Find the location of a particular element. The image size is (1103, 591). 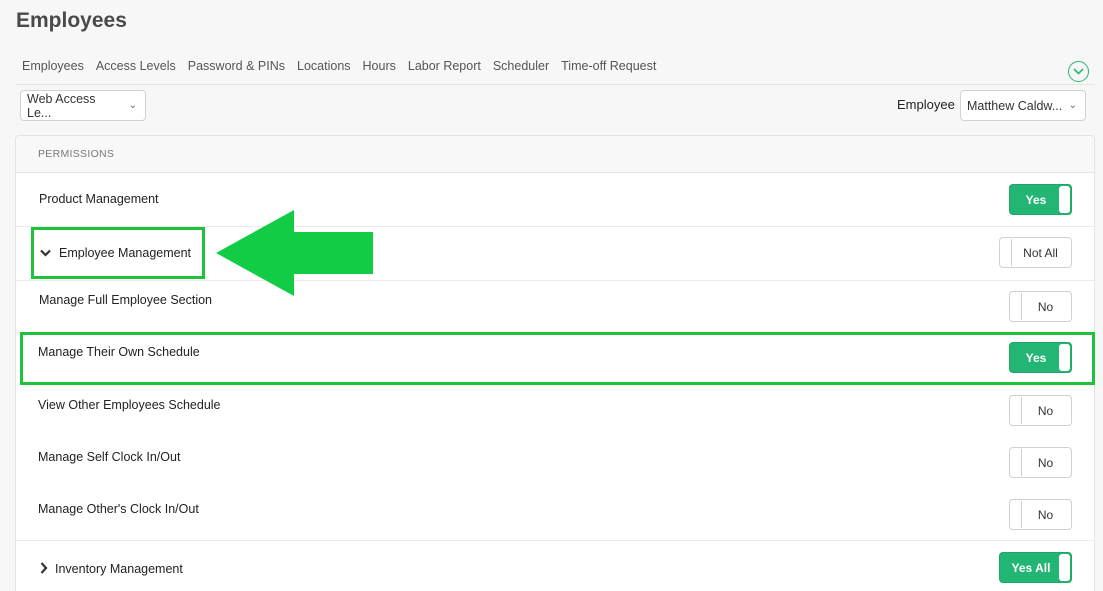

product-management-toggle: Yes is located at coordinates (1040, 199).